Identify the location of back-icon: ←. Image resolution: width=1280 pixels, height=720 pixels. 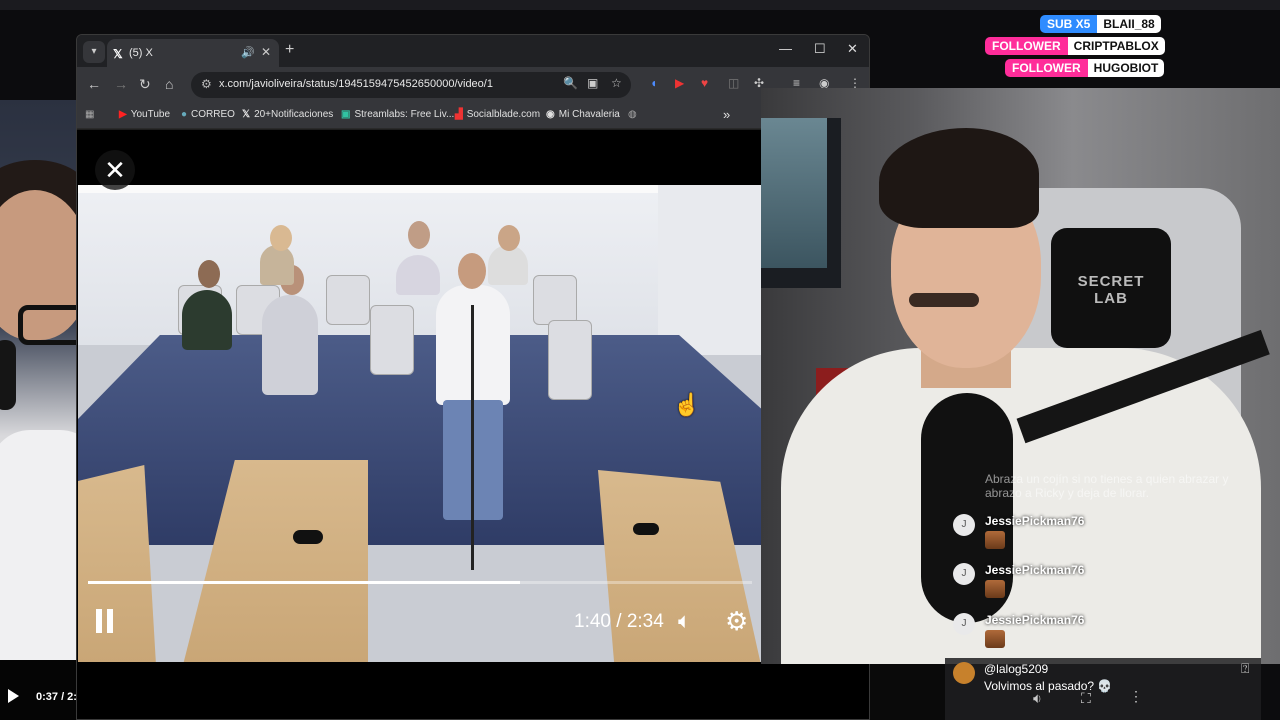
(94, 84).